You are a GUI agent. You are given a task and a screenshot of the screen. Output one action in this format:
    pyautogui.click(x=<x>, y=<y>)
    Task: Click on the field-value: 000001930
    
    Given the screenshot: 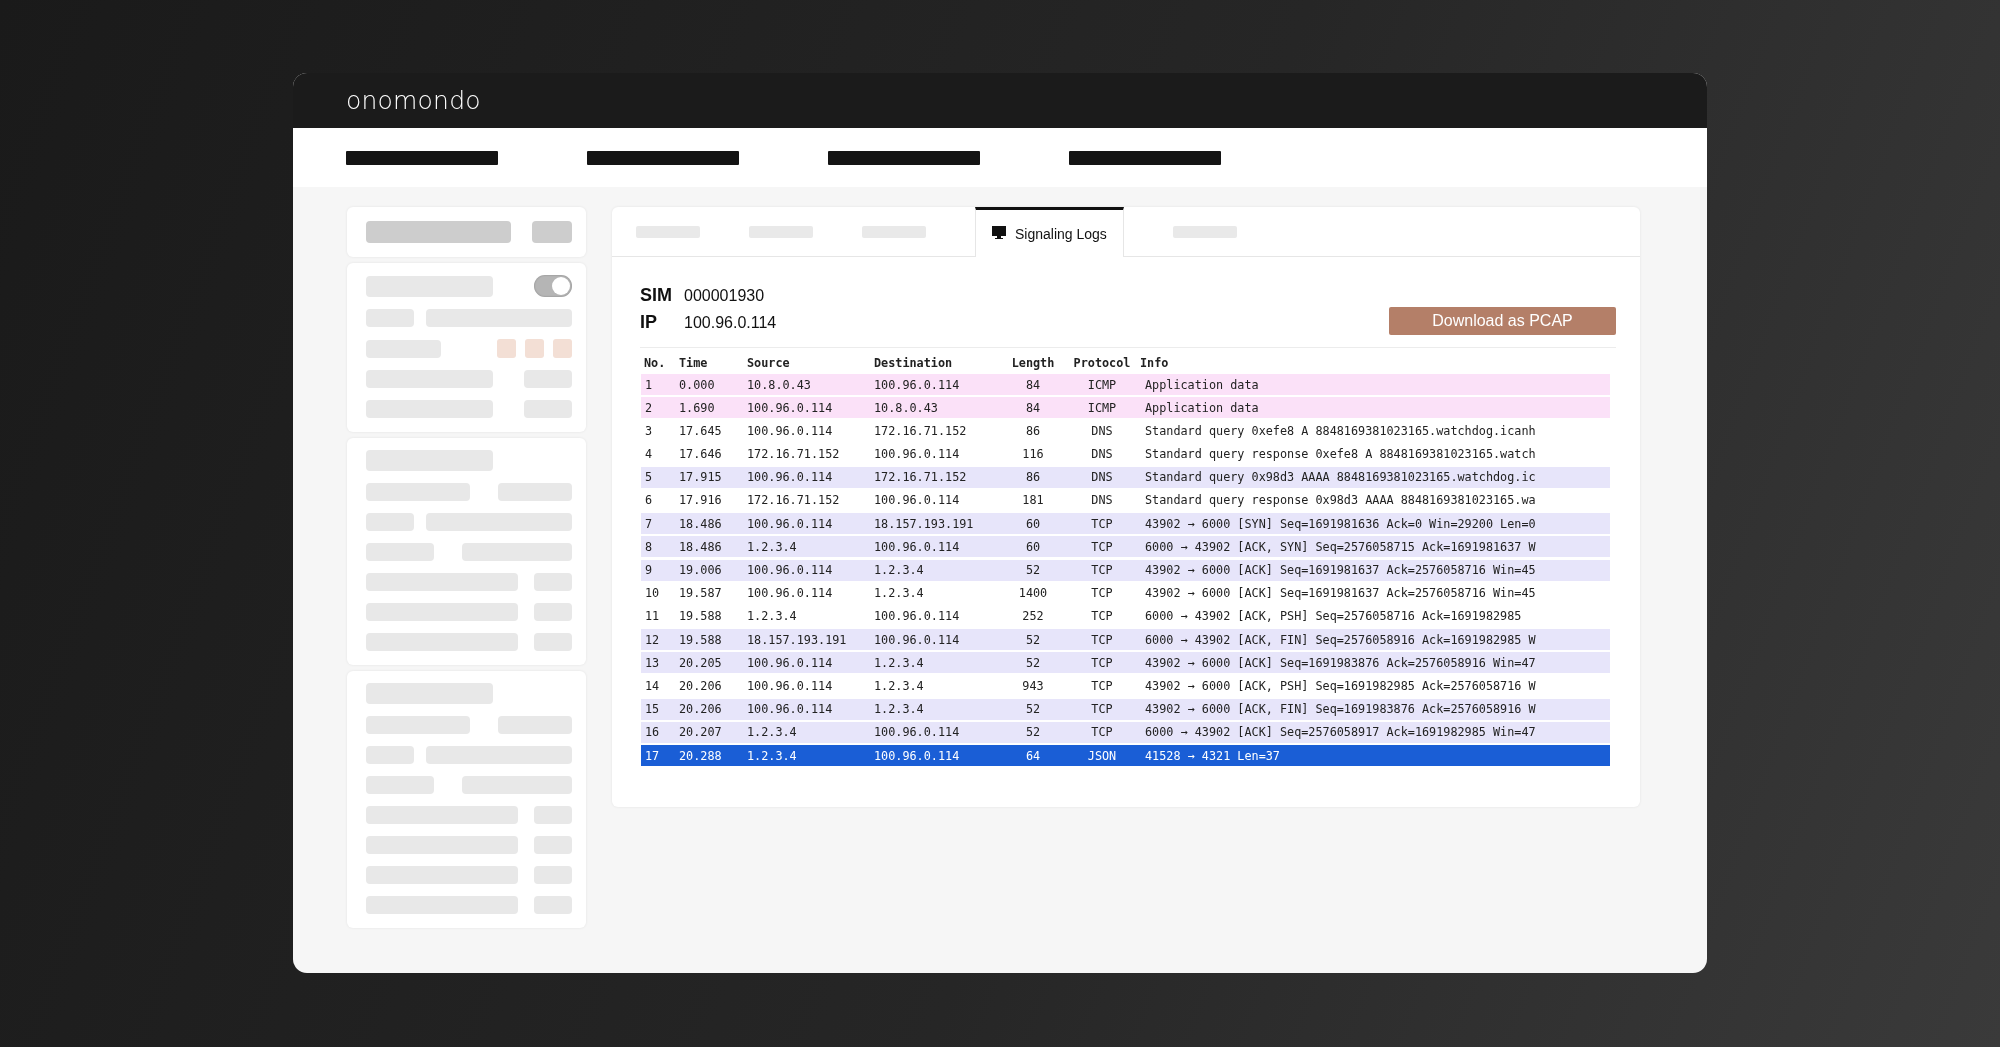 What is the action you would take?
    pyautogui.click(x=724, y=296)
    